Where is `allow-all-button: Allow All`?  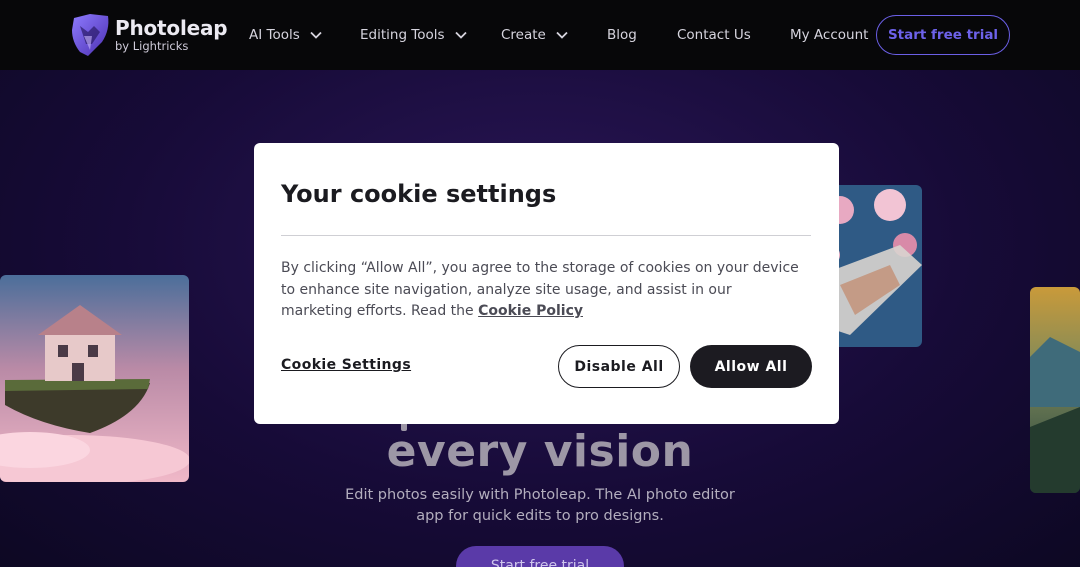 allow-all-button: Allow All is located at coordinates (751, 366).